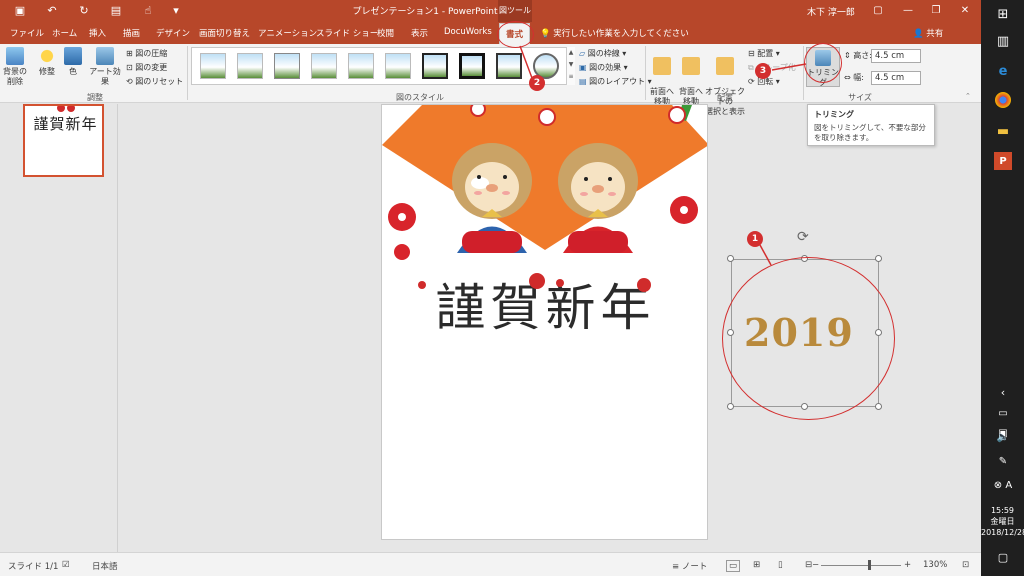  I want to click on edge-browser-icon: e, so click(1003, 72).